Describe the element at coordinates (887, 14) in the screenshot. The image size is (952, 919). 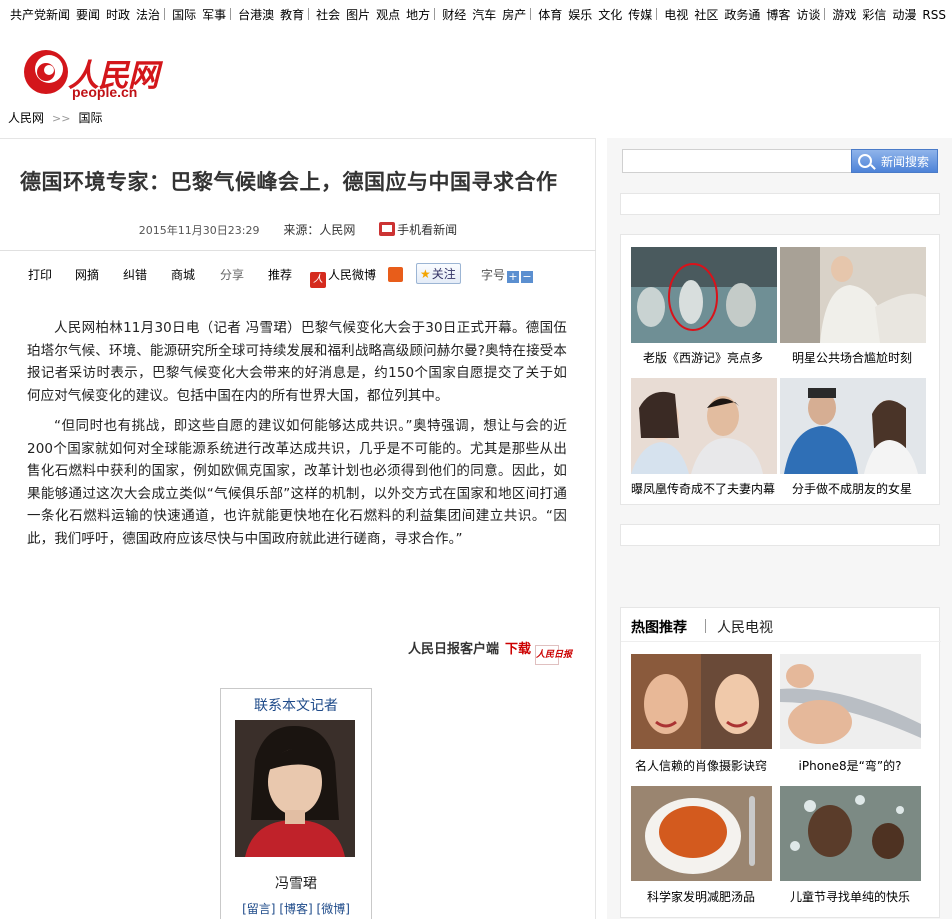
I see `nav-group-8: 游戏 彩信 动漫 RSS` at that location.